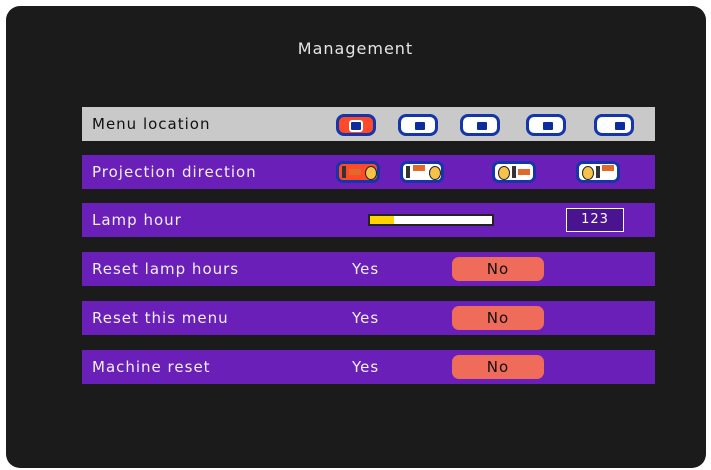  I want to click on reset-lamp-hours-label: Reset lamp hours, so click(166, 269).